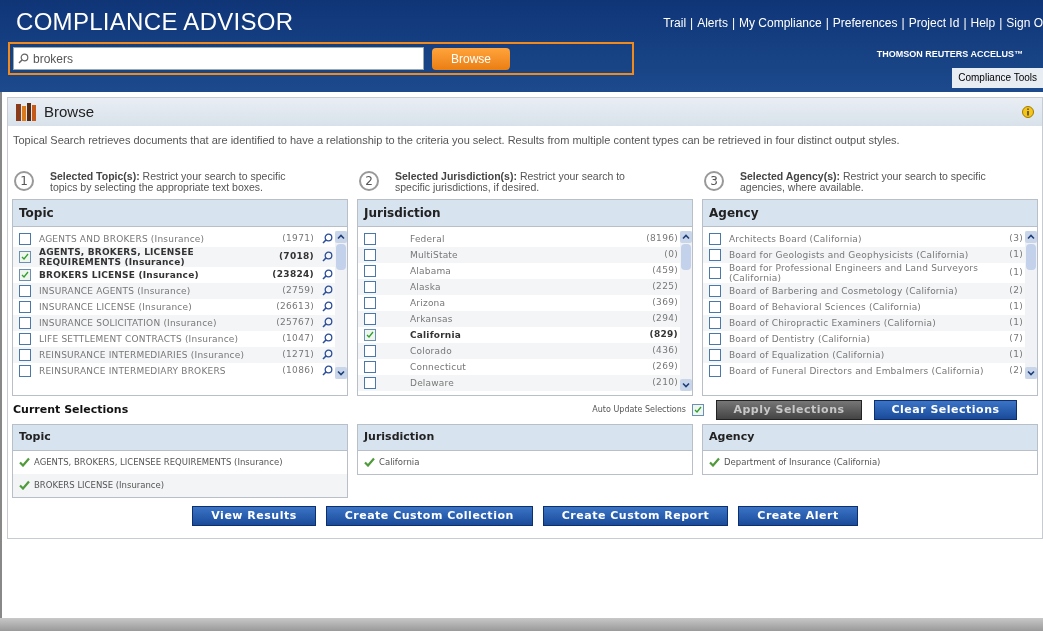 Image resolution: width=1043 pixels, height=631 pixels. What do you see at coordinates (1028, 112) in the screenshot?
I see `info-icon` at bounding box center [1028, 112].